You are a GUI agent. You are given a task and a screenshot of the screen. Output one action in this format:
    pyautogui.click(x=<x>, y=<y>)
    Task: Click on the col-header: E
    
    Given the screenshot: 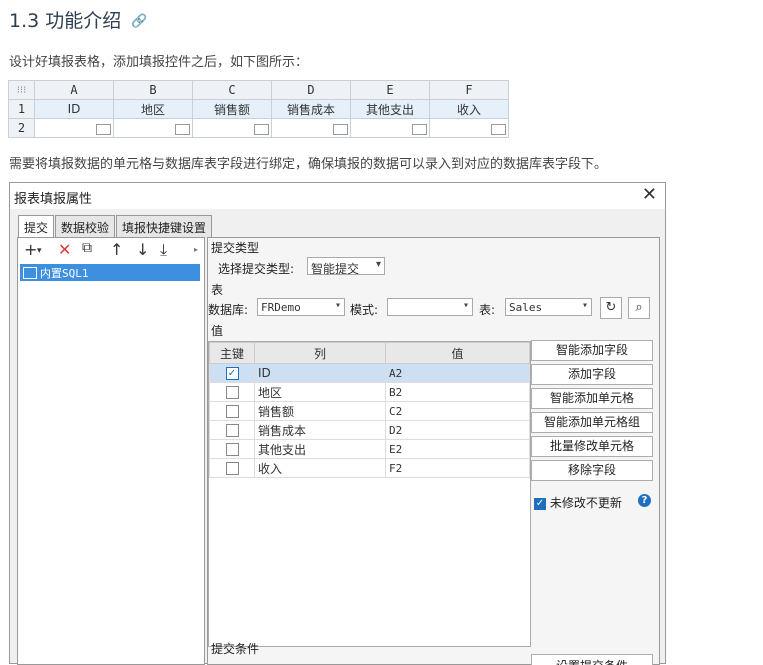 What is the action you would take?
    pyautogui.click(x=390, y=90)
    